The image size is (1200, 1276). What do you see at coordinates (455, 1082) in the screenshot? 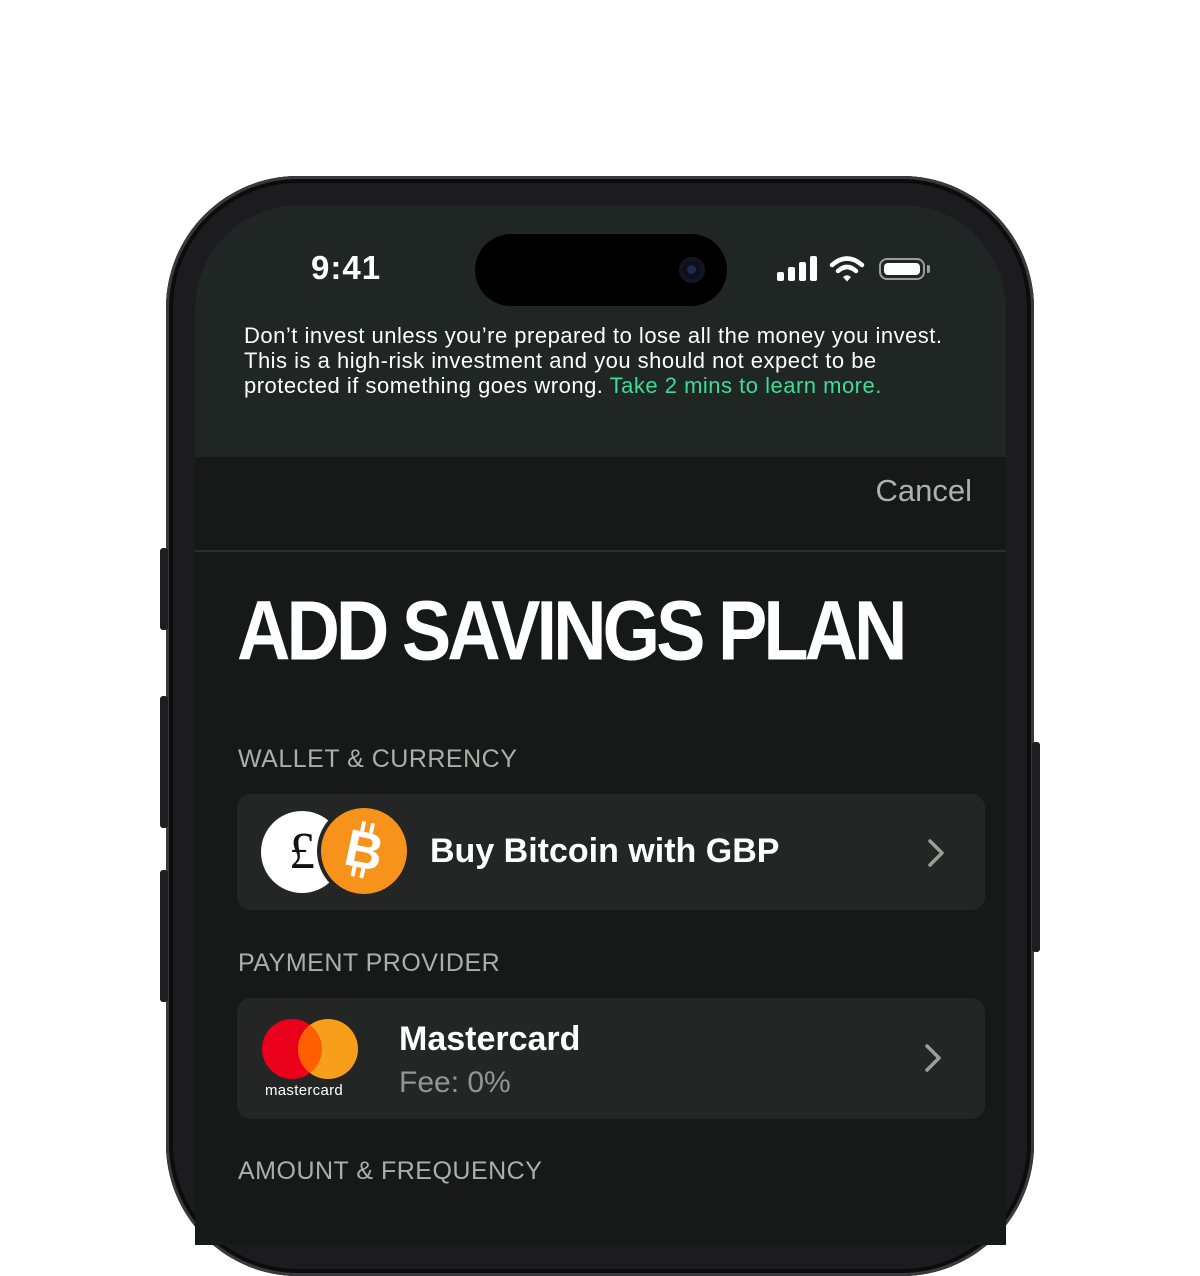
I see `payment-provider-fee: Fee: 0%` at bounding box center [455, 1082].